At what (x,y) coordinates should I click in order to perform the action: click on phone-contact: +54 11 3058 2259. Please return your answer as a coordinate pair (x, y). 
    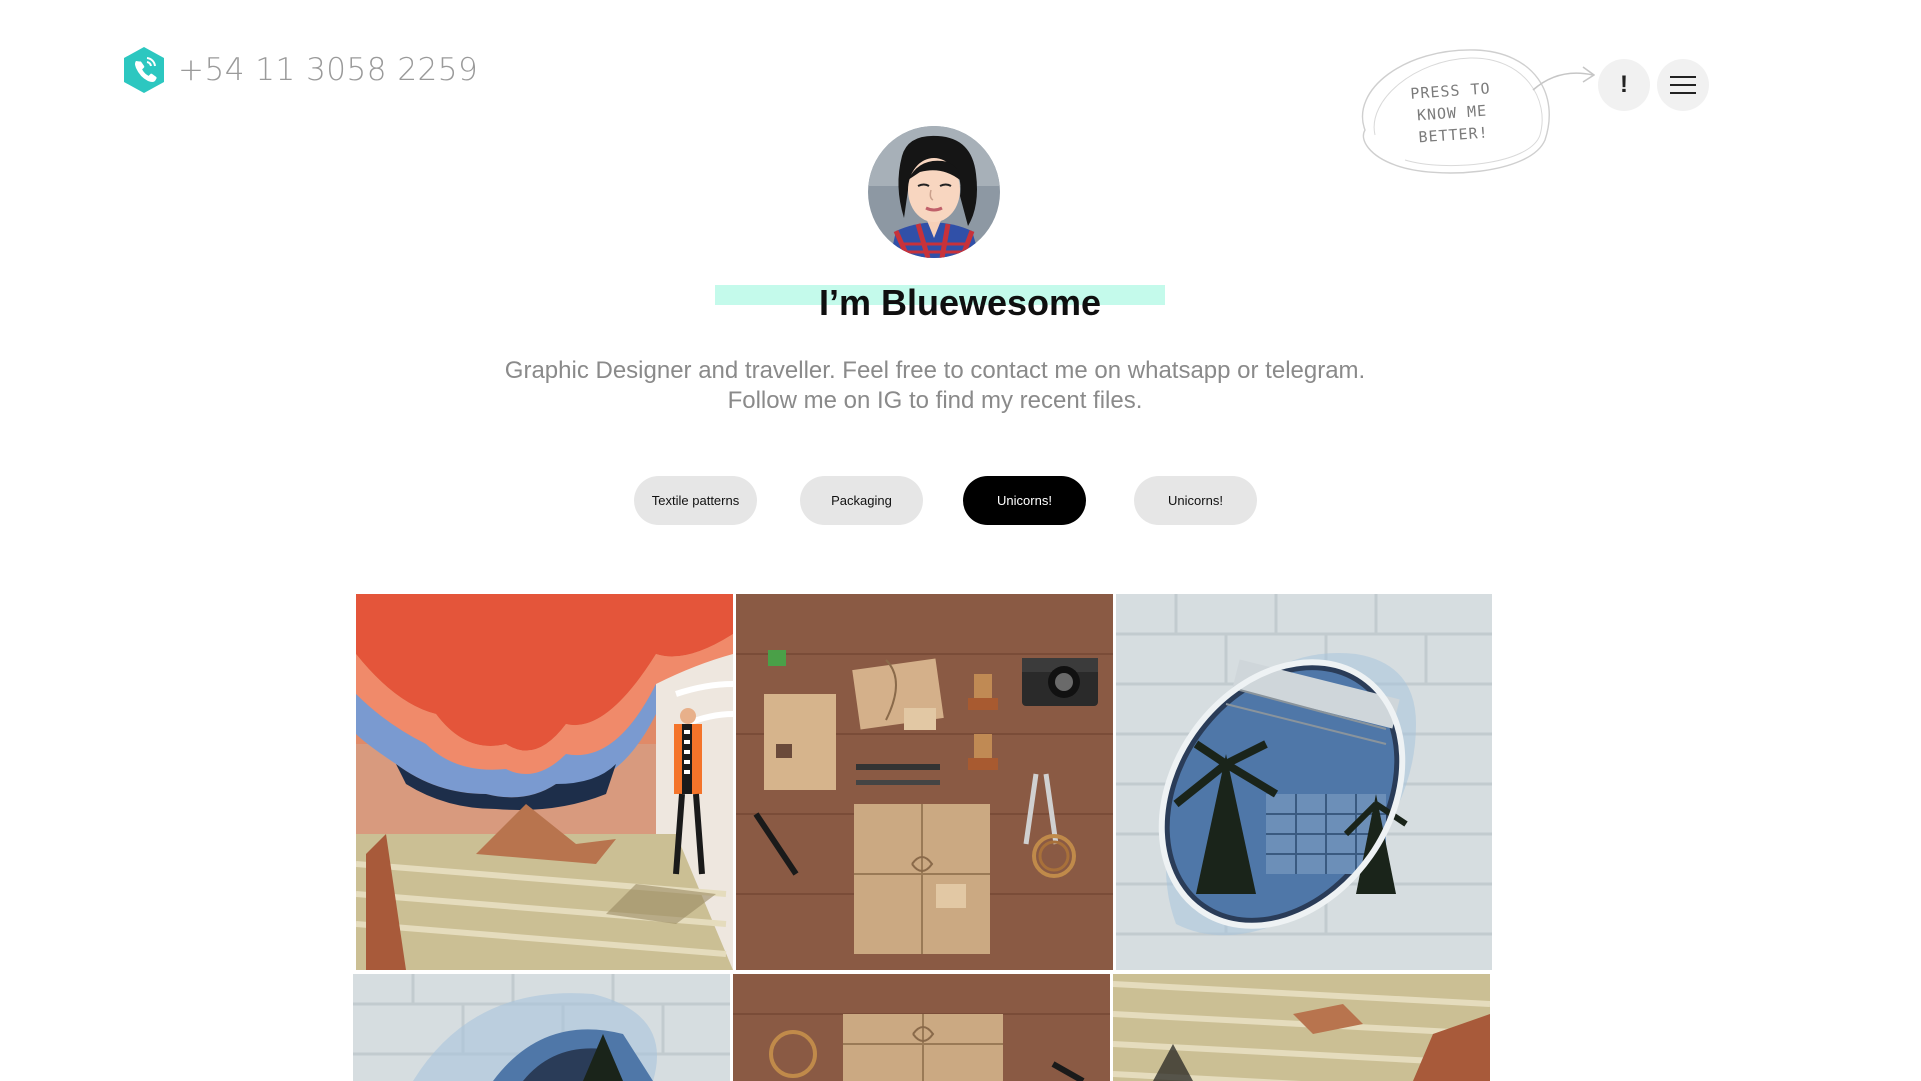
    Looking at the image, I should click on (300, 70).